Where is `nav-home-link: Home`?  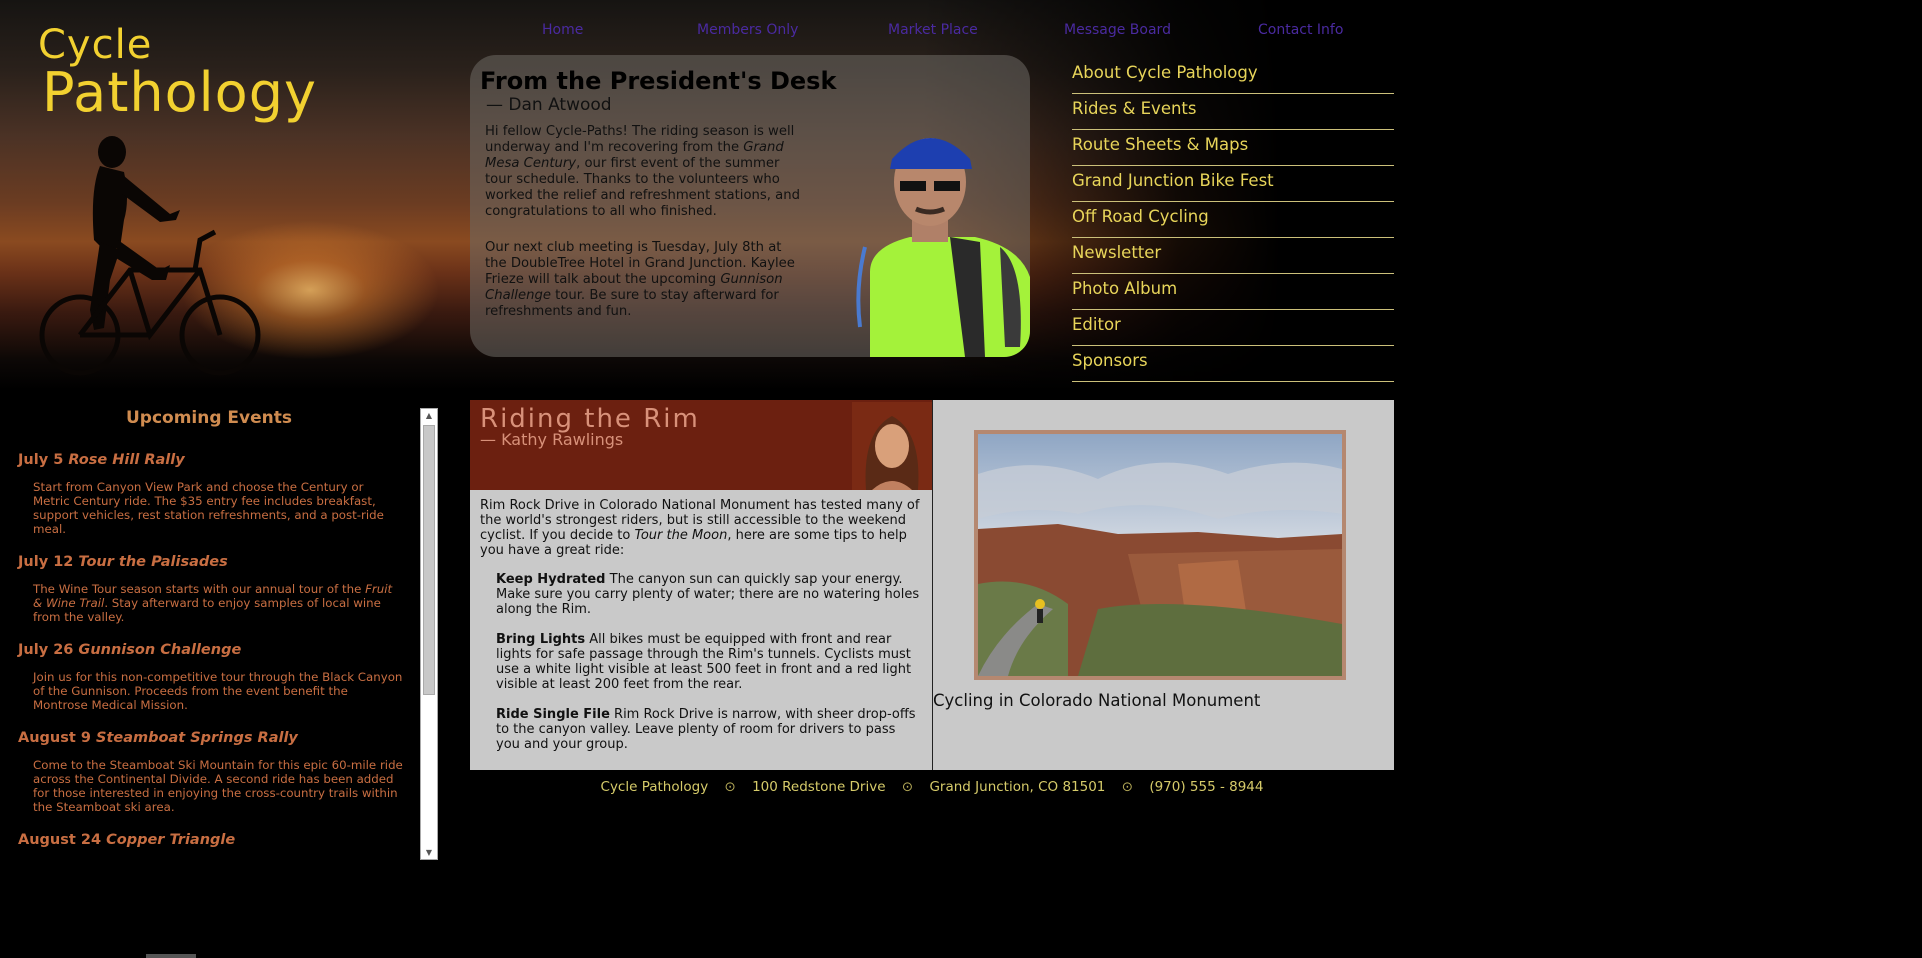 nav-home-link: Home is located at coordinates (562, 30).